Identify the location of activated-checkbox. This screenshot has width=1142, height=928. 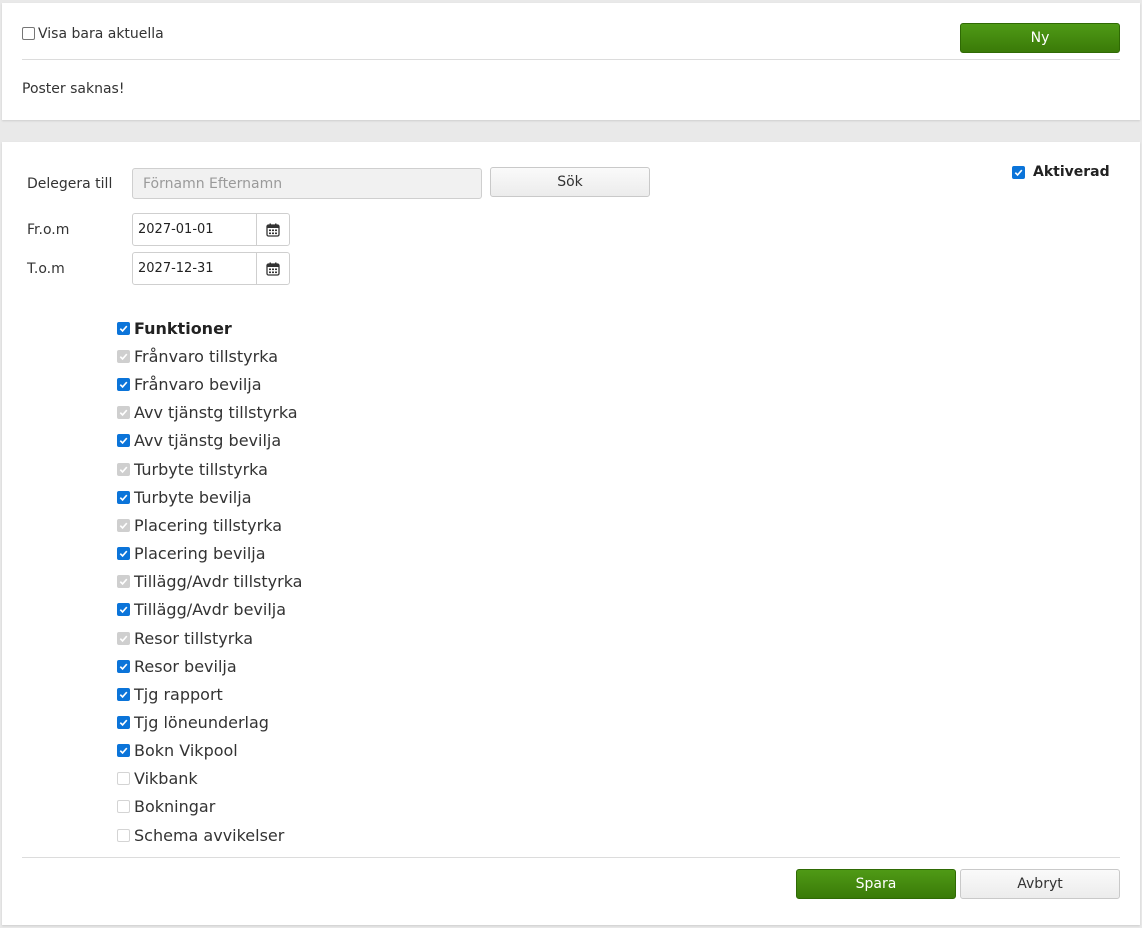
(1018, 172).